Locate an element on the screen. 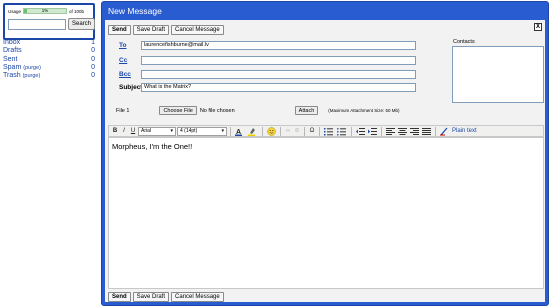 This screenshot has width=550, height=307. emoticon-icon is located at coordinates (271, 131).